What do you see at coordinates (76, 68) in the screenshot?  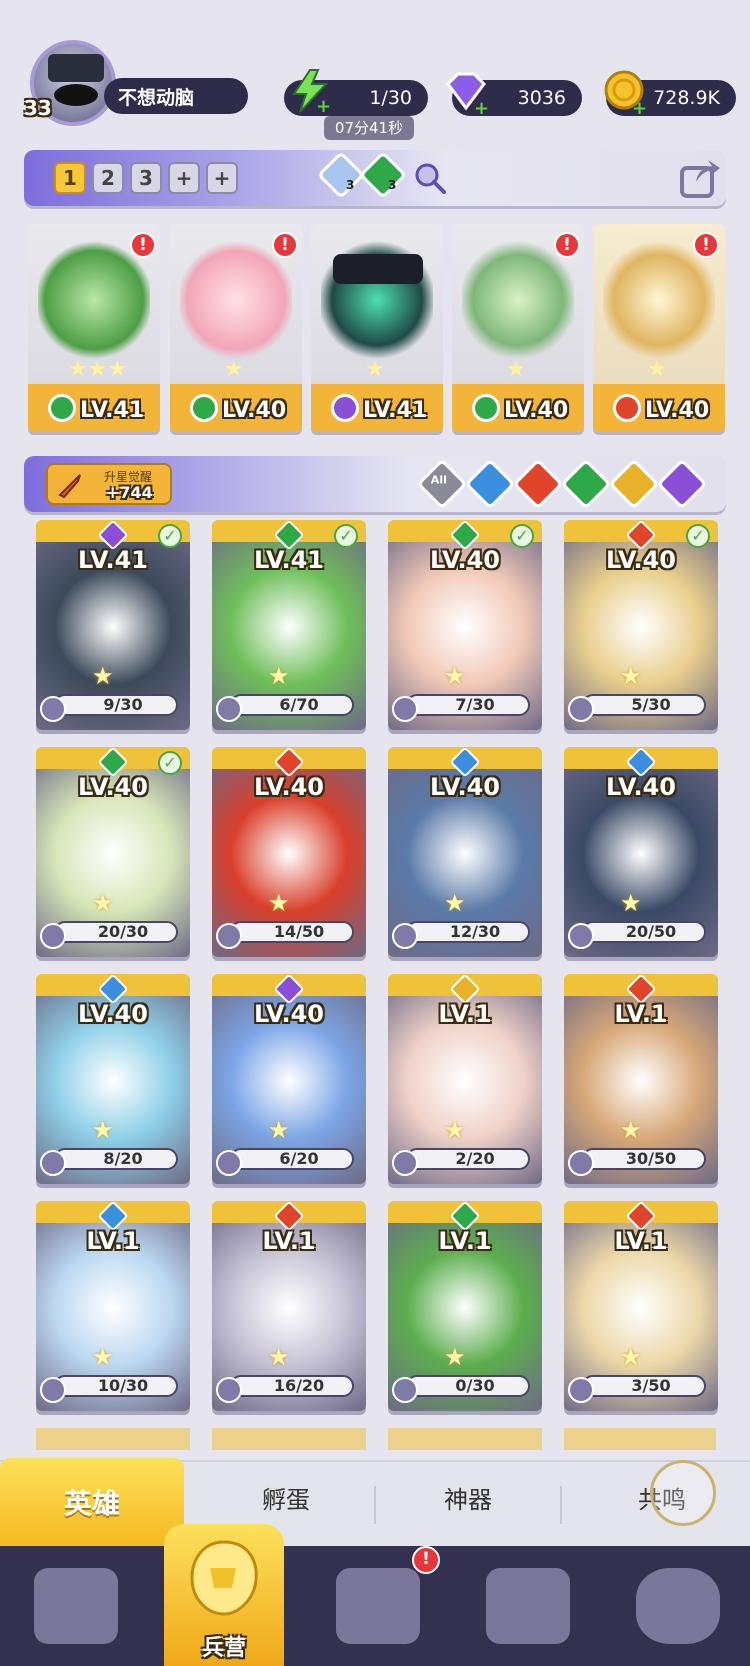 I see `avatar-hat` at bounding box center [76, 68].